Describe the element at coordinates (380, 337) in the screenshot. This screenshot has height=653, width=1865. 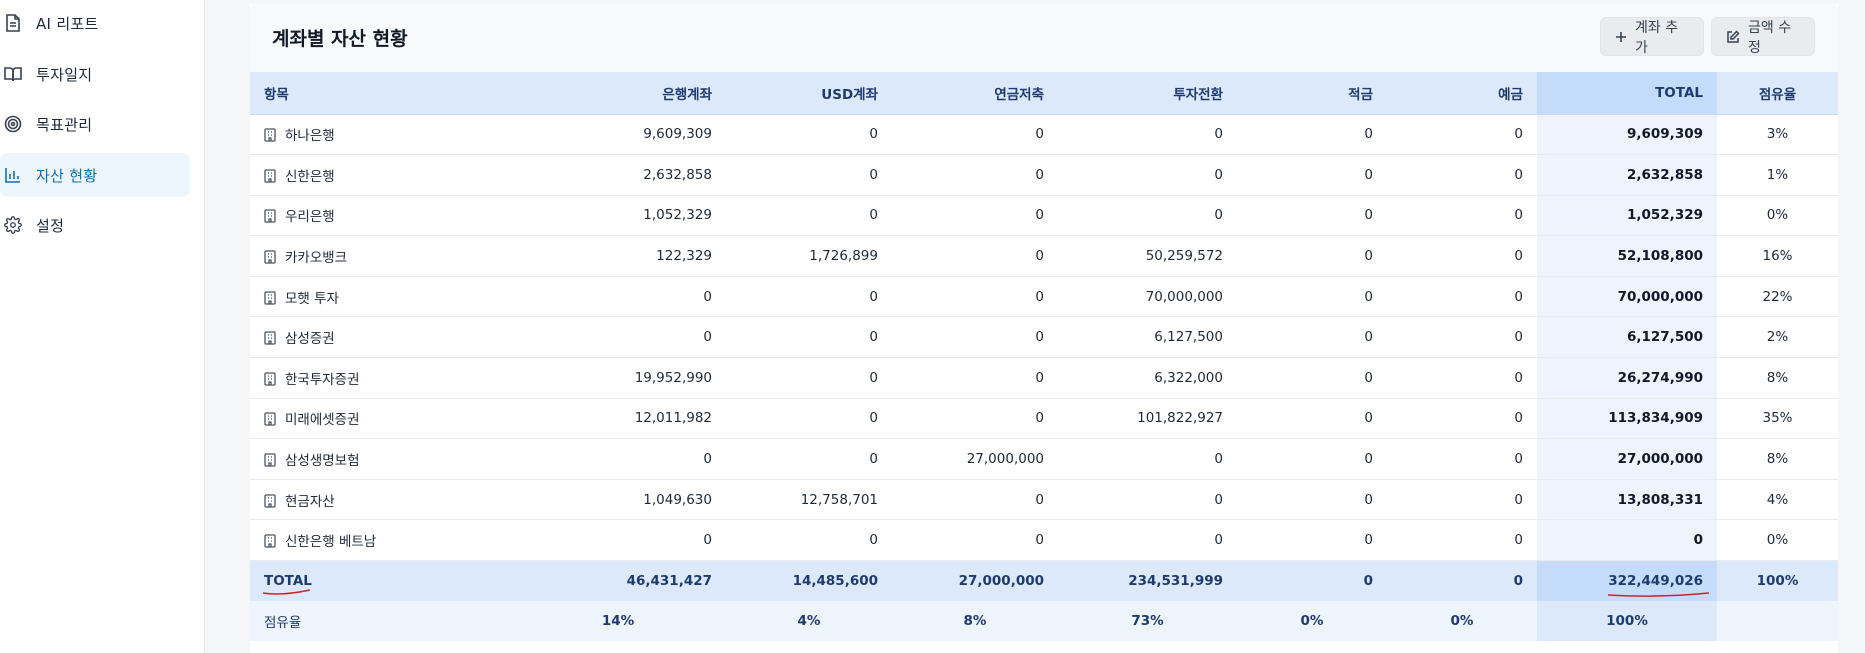
I see `account-name-cell: 삼성증권` at that location.